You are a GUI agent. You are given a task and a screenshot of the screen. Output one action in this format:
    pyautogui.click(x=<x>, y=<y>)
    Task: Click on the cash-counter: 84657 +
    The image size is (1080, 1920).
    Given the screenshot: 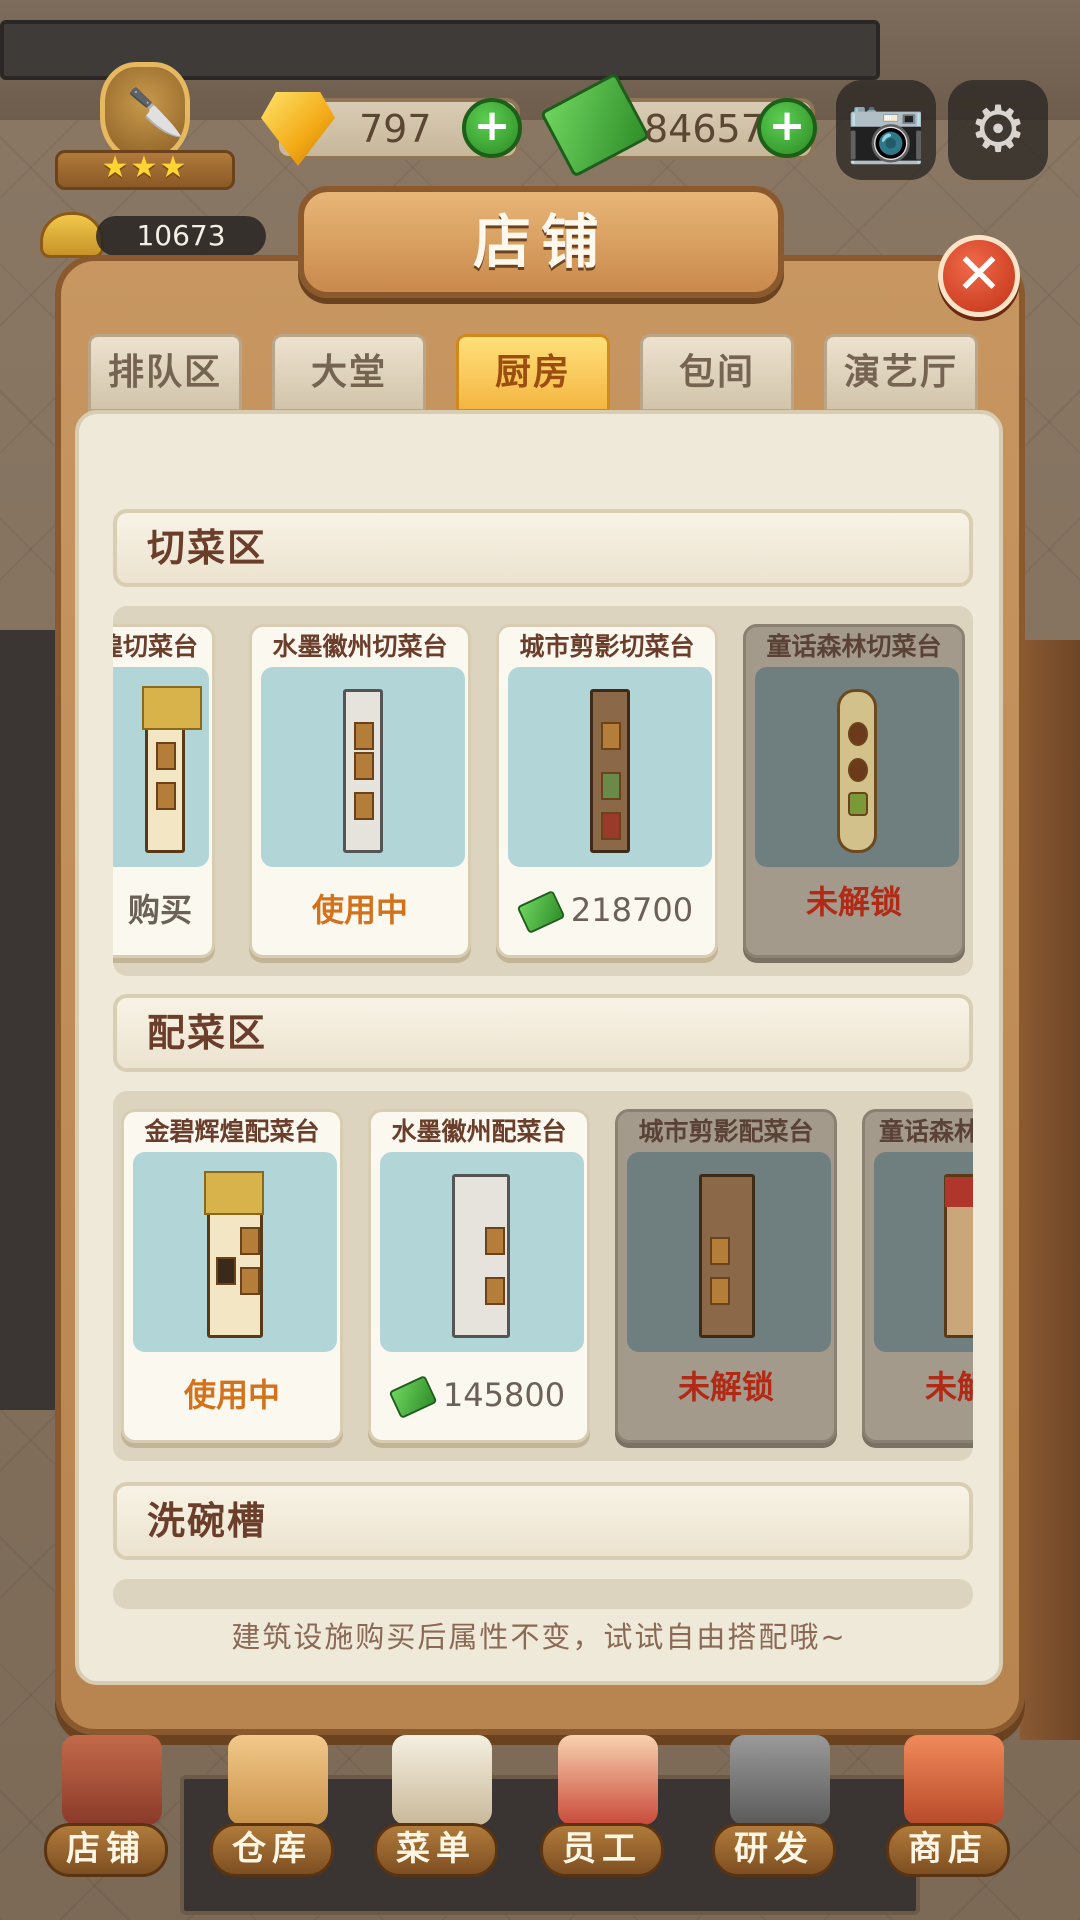 What is the action you would take?
    pyautogui.click(x=678, y=125)
    